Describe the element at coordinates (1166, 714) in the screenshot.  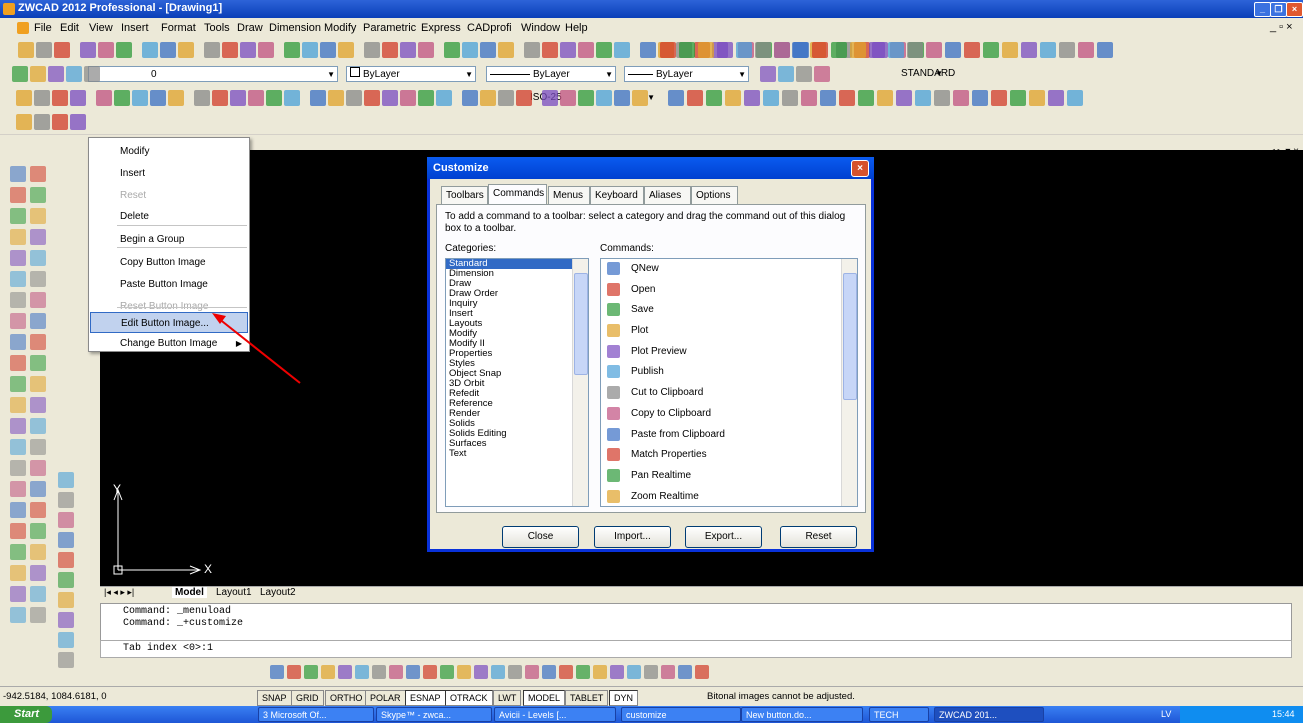
I see `language-indicator: LV` at that location.